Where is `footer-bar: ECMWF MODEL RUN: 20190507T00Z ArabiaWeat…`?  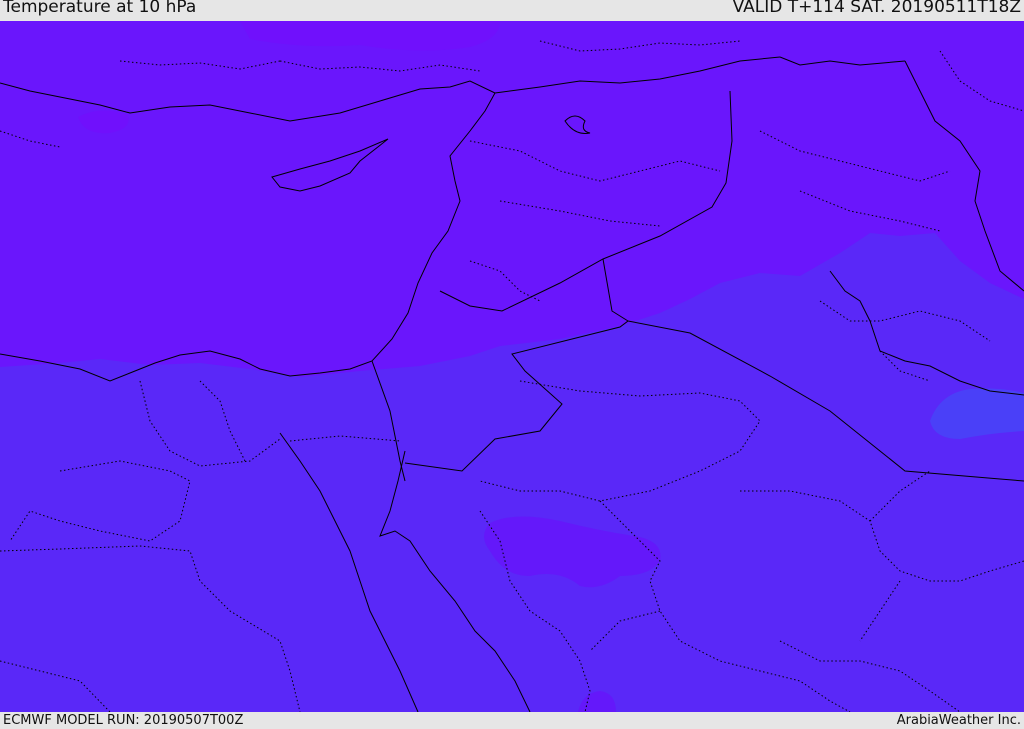 footer-bar: ECMWF MODEL RUN: 20190507T00Z ArabiaWeat… is located at coordinates (512, 720).